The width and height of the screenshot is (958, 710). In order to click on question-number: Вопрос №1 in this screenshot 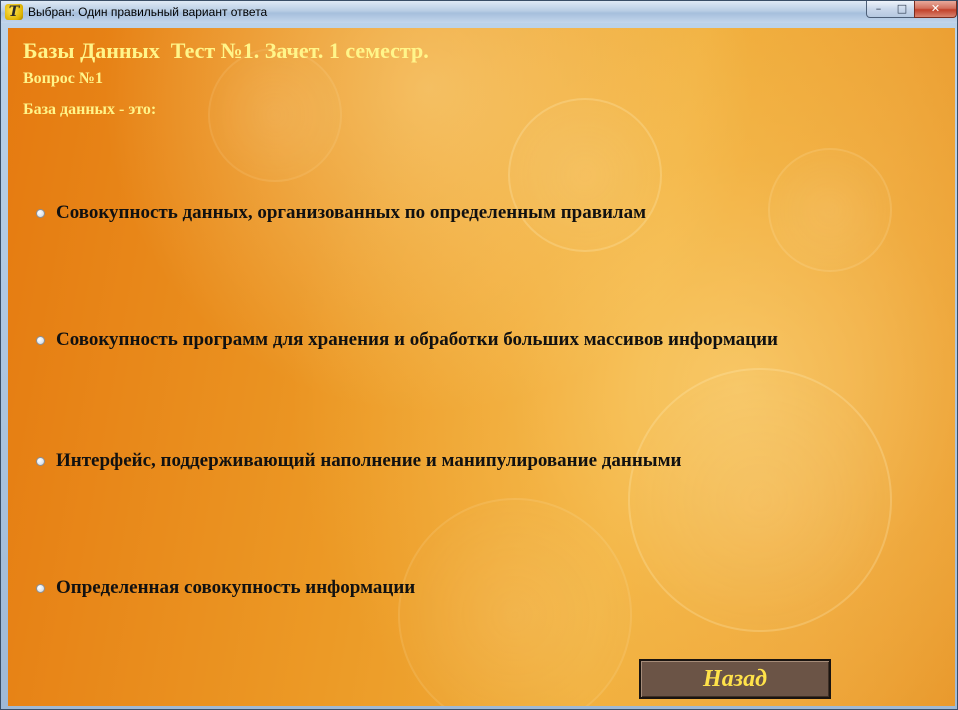, I will do `click(63, 78)`.